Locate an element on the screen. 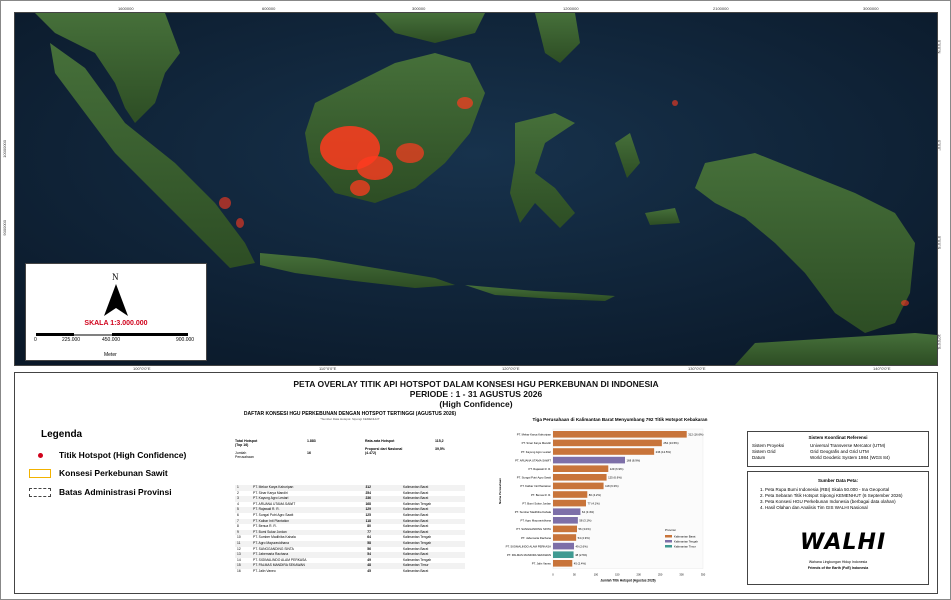 The width and height of the screenshot is (951, 600). org-name: Wahana Lingkungan Hidup Indonesia is located at coordinates (838, 562).